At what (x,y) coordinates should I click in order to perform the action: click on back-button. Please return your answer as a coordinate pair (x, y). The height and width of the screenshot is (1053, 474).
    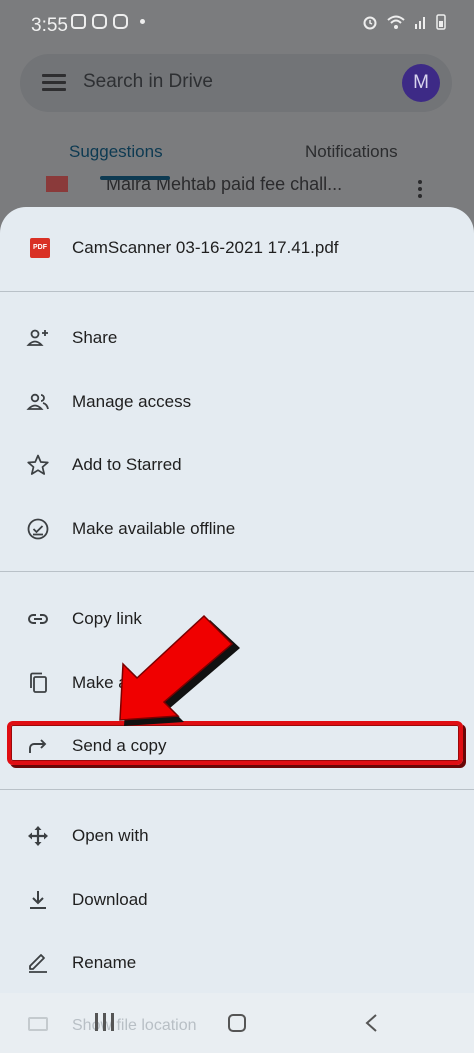
    Looking at the image, I should click on (372, 1023).